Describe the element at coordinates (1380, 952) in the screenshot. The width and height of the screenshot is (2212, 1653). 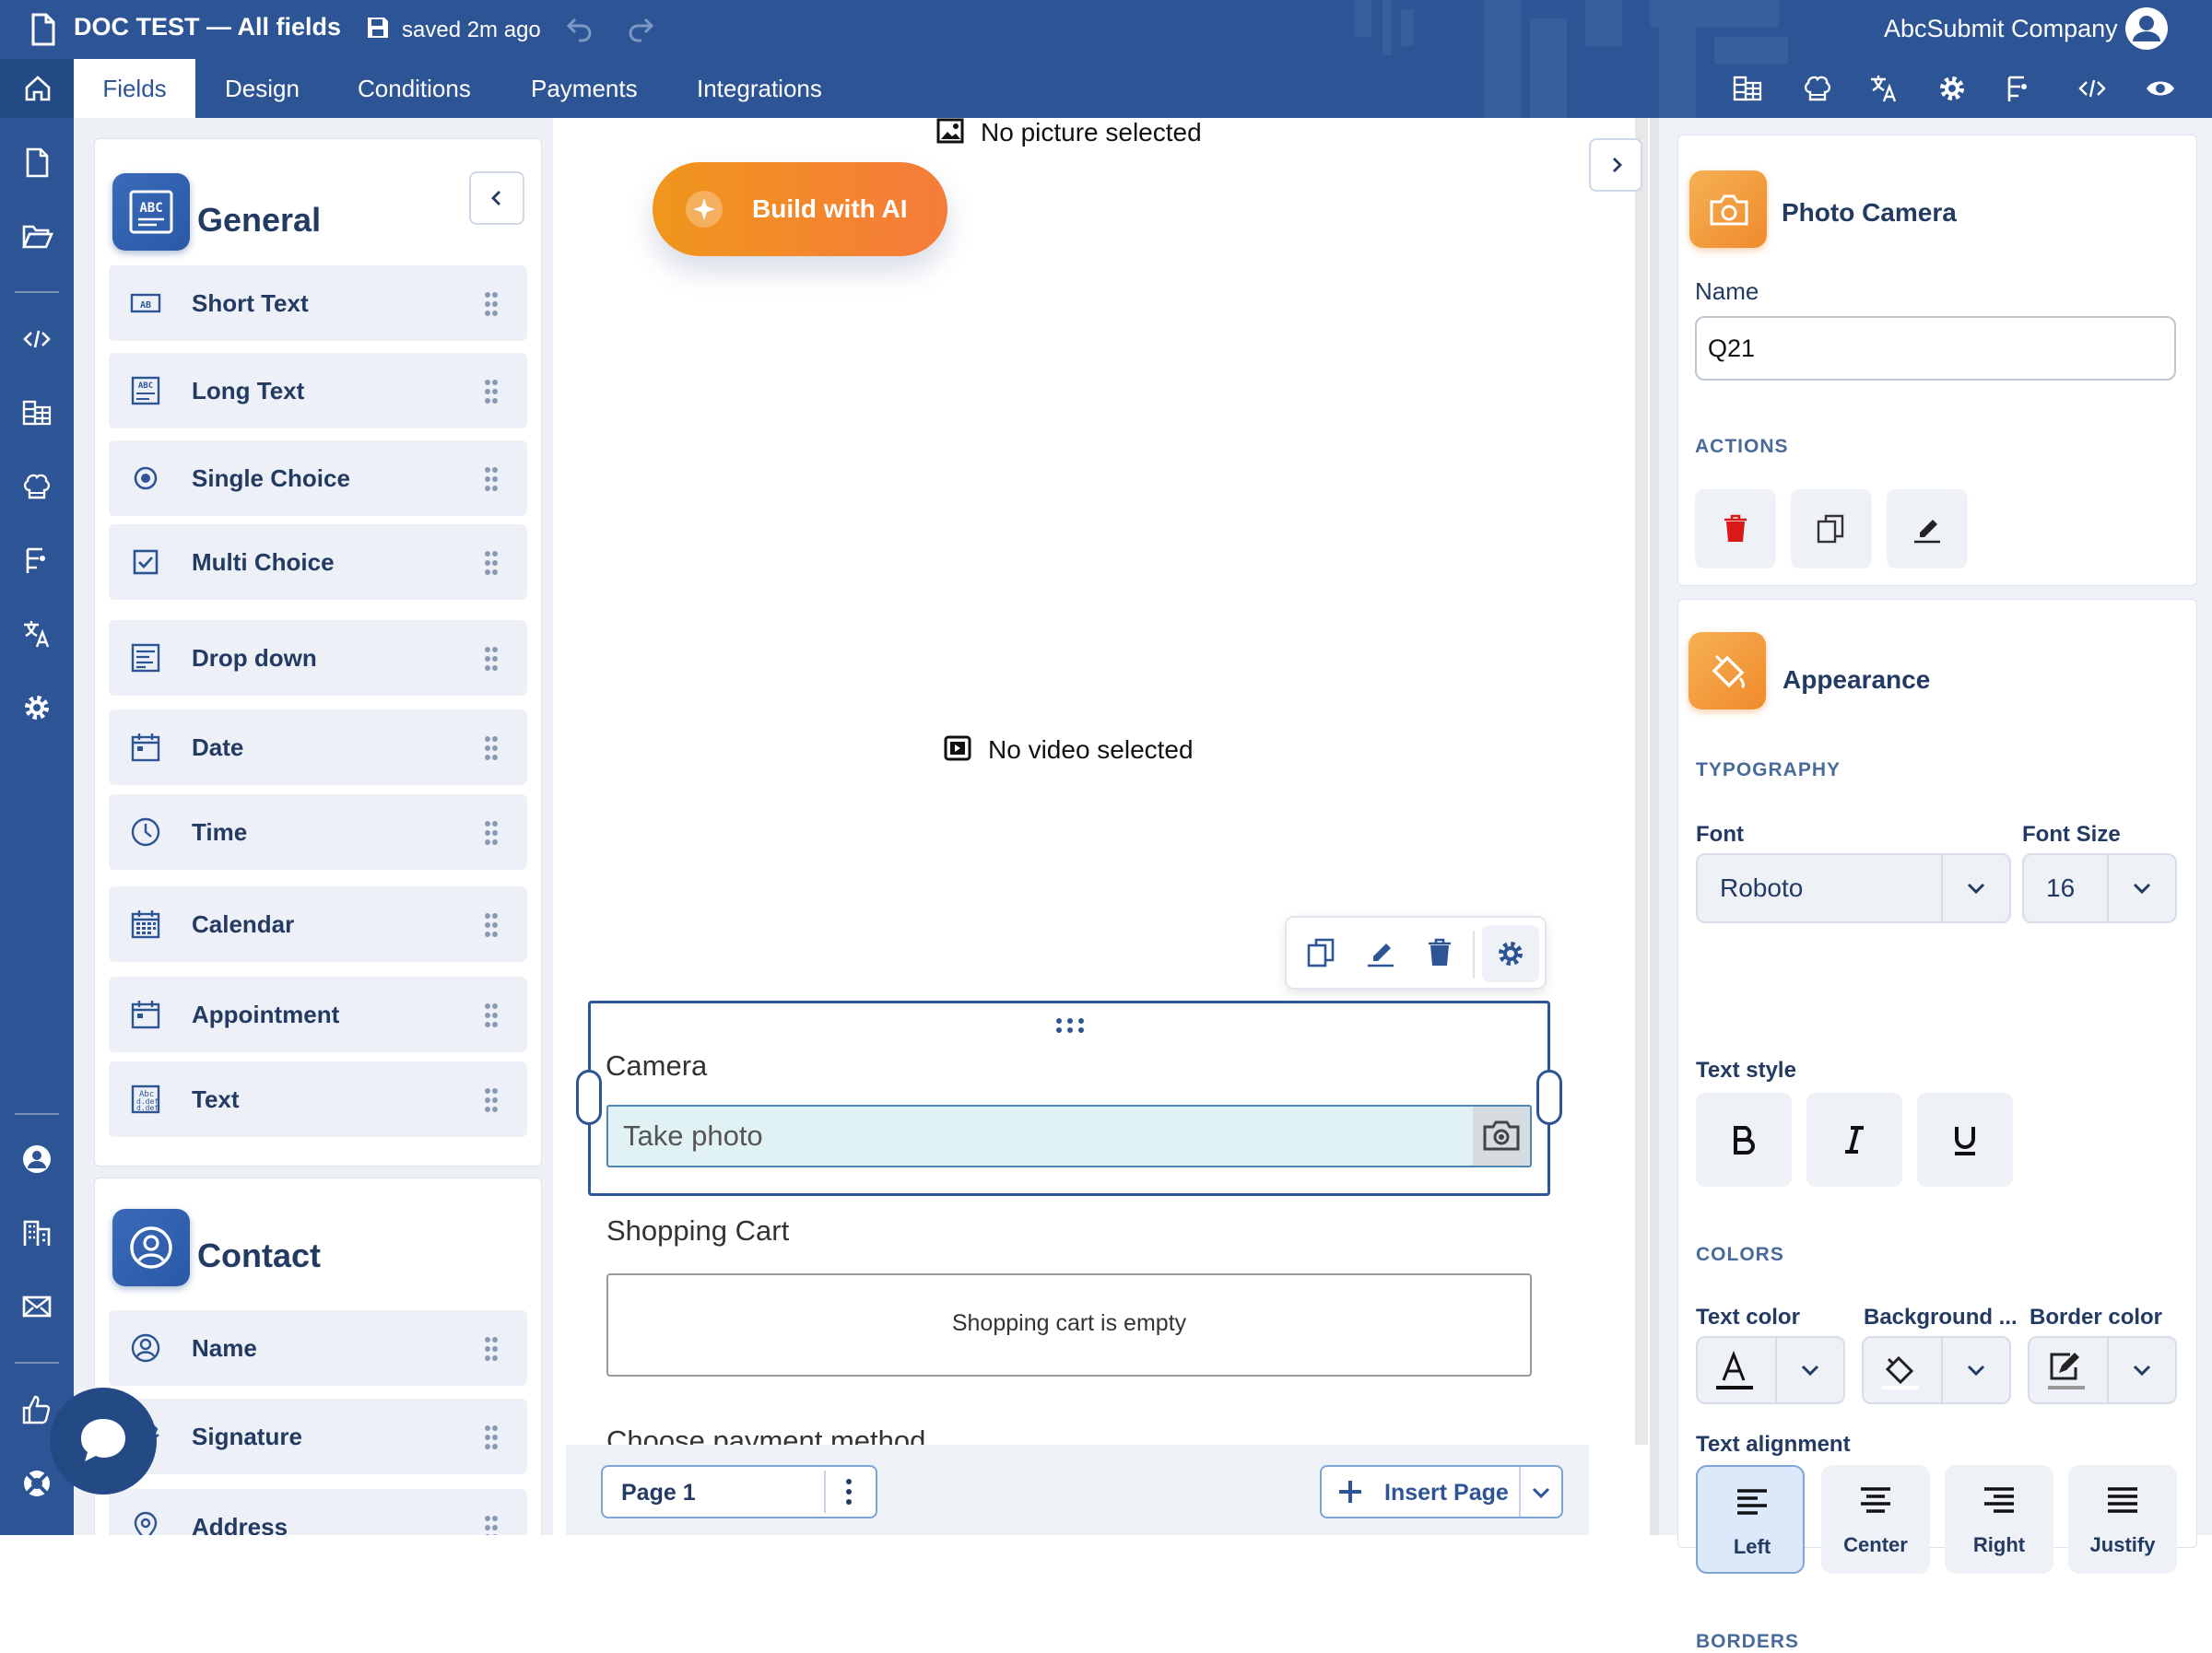
I see `edit-pen-icon` at that location.